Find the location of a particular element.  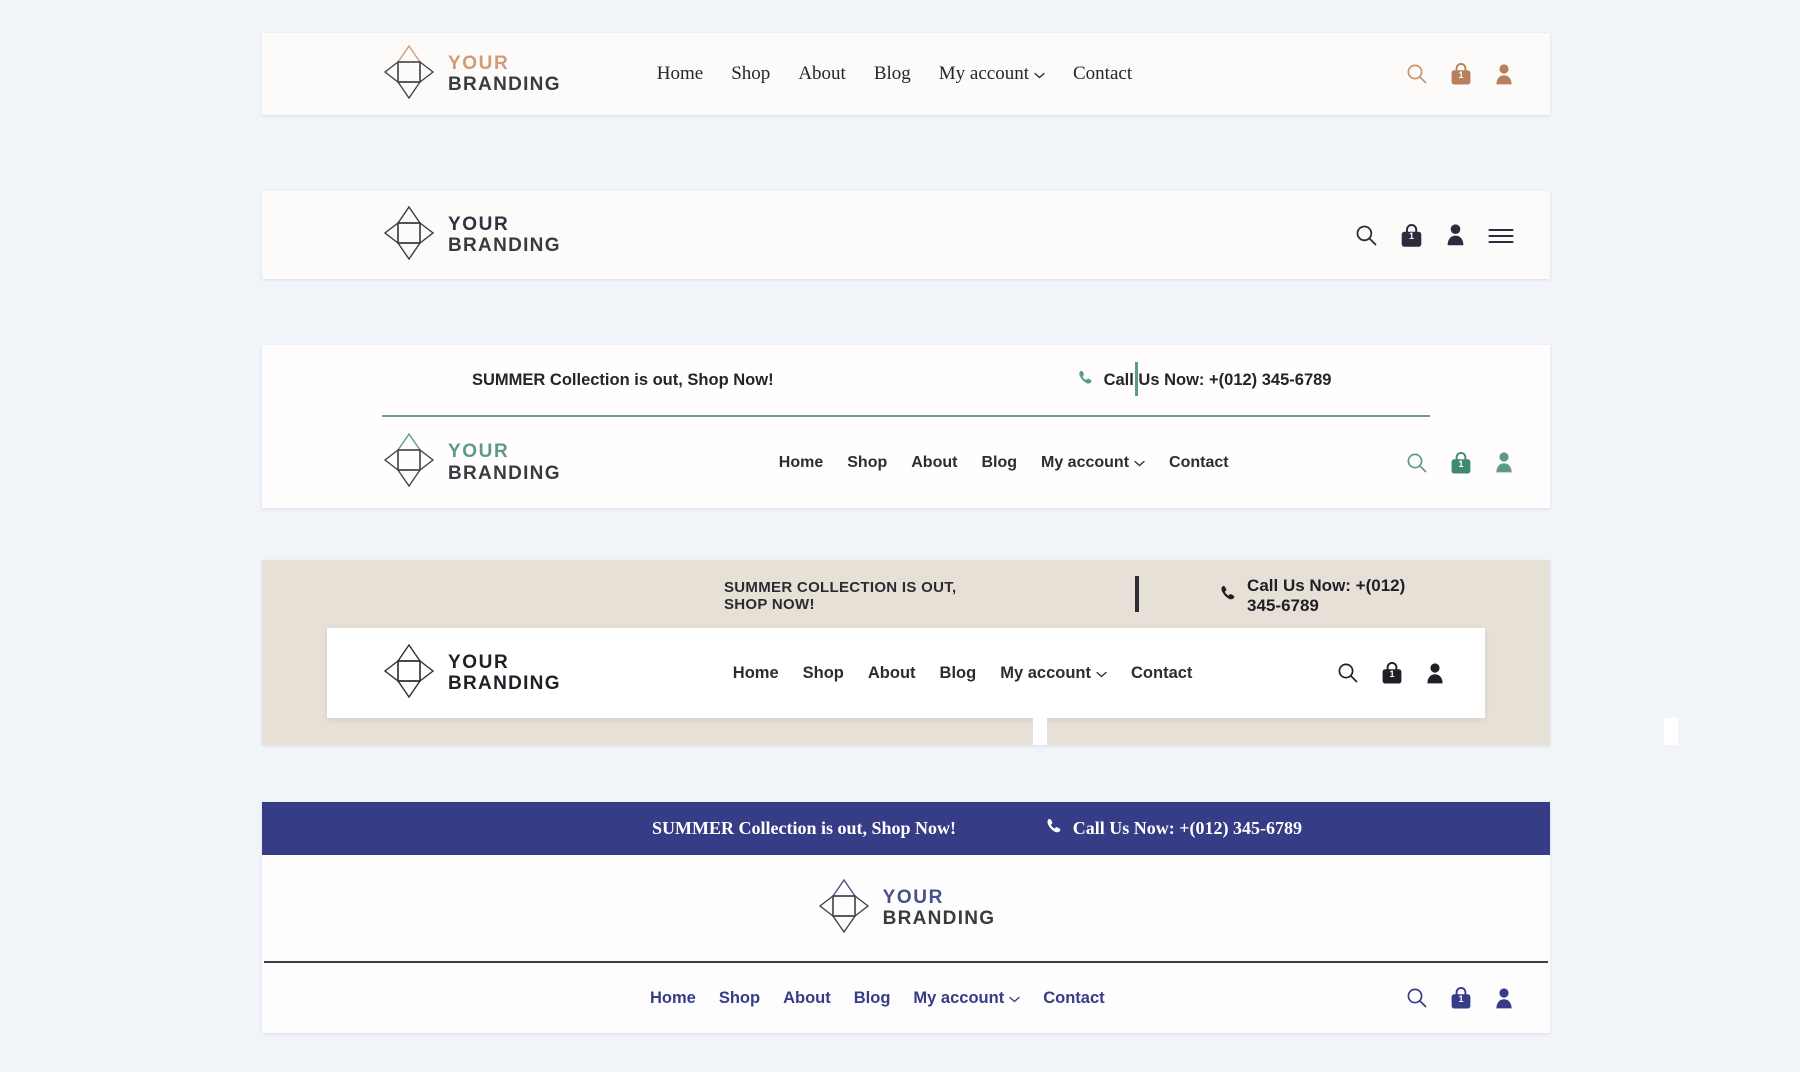

primary-nav-3: Home Shop About Blog My account Contact is located at coordinates (1004, 463).